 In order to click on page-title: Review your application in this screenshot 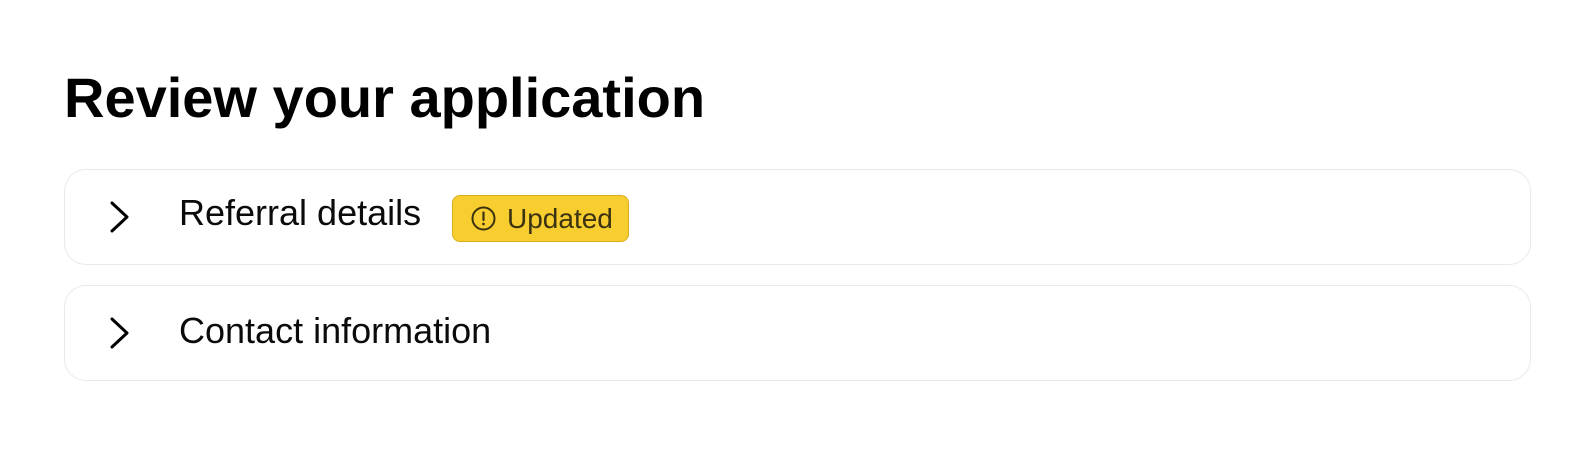, I will do `click(385, 97)`.